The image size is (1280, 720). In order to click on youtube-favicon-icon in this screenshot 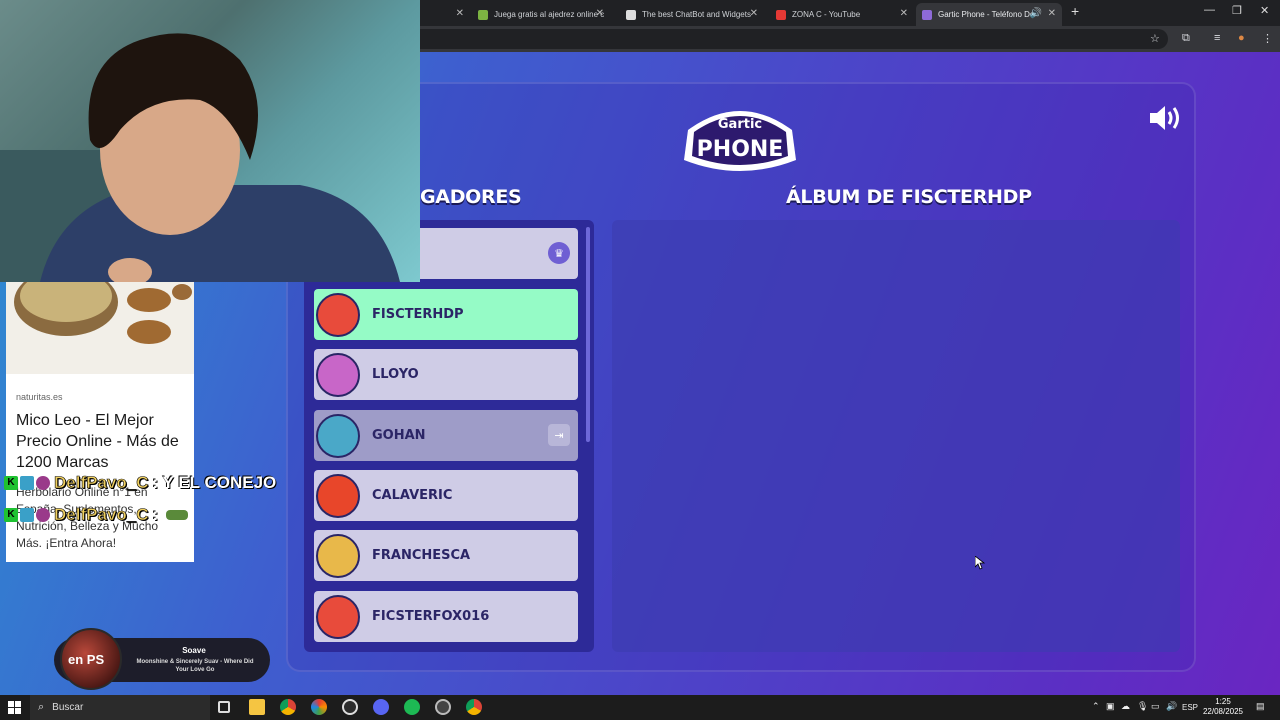, I will do `click(781, 14)`.